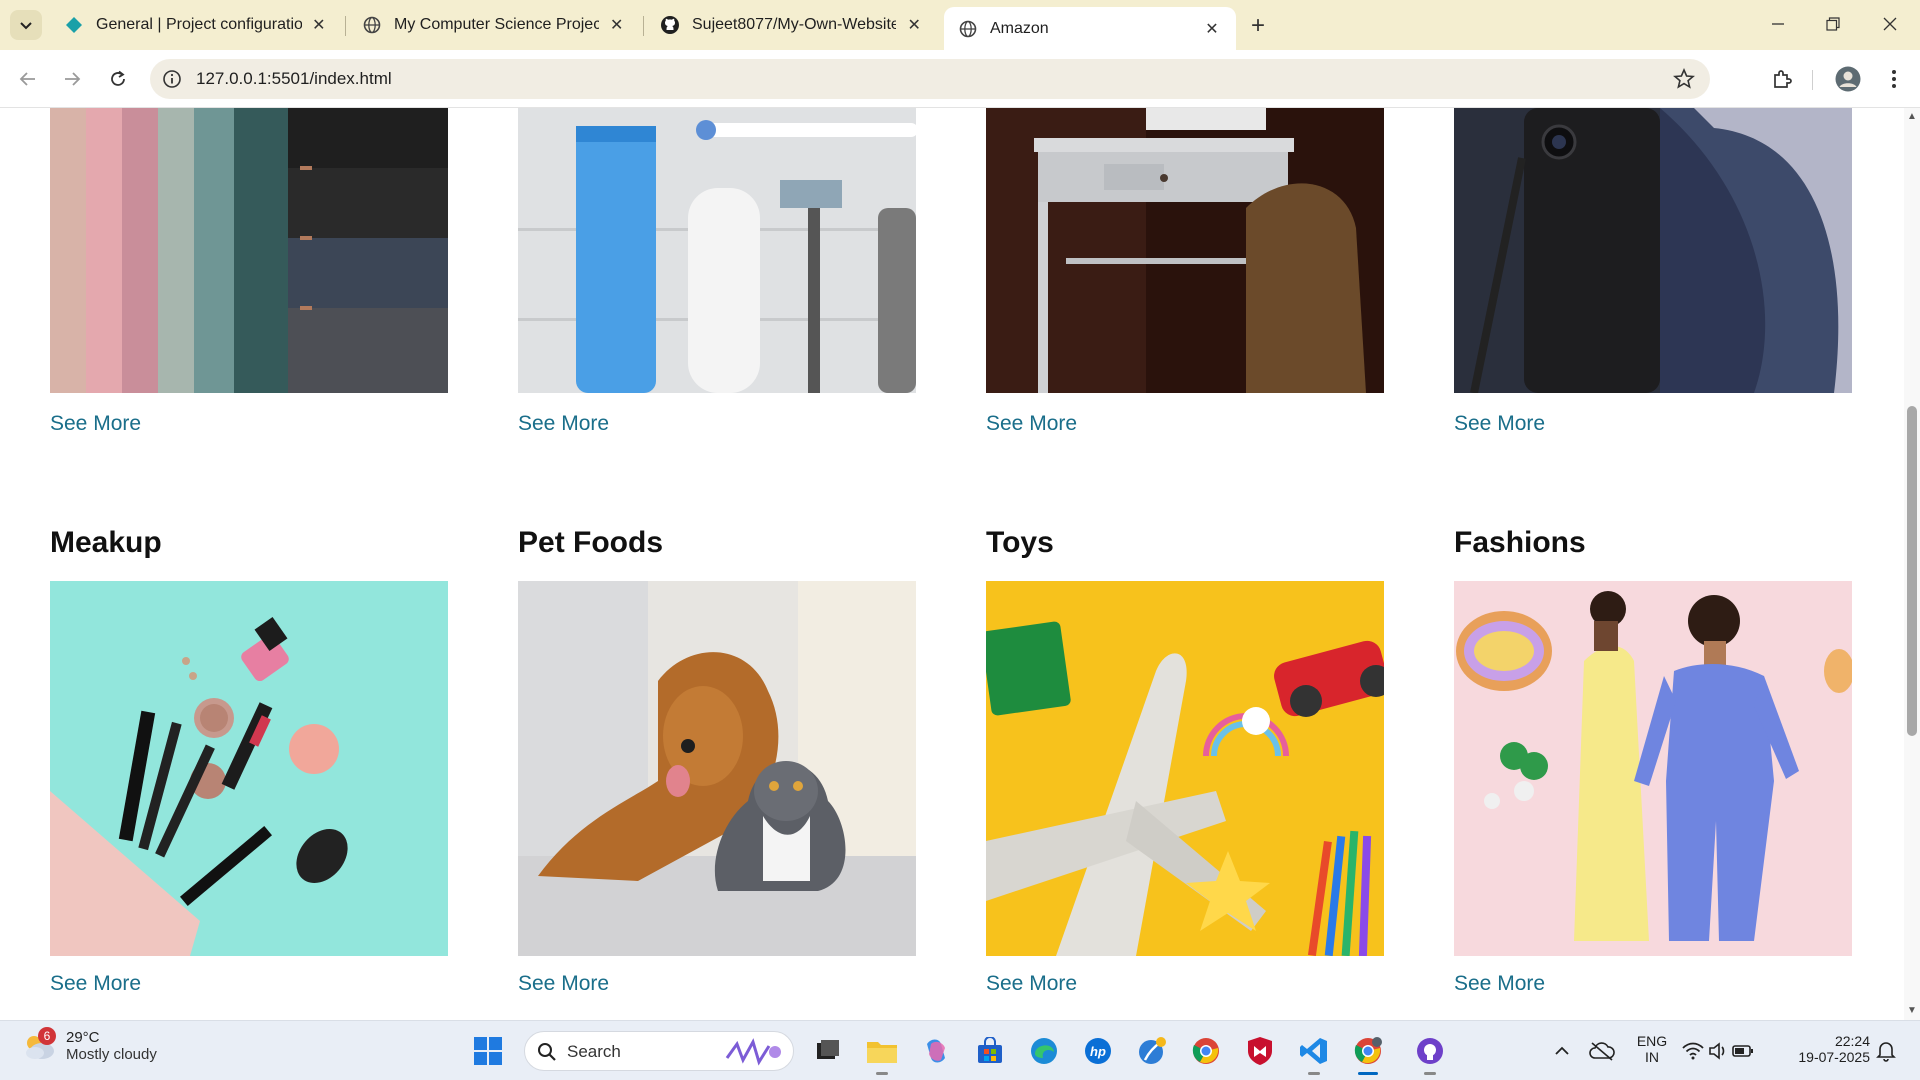 This screenshot has height=1080, width=1920. What do you see at coordinates (47, 1036) in the screenshot?
I see `weather-notification-badge: 6` at bounding box center [47, 1036].